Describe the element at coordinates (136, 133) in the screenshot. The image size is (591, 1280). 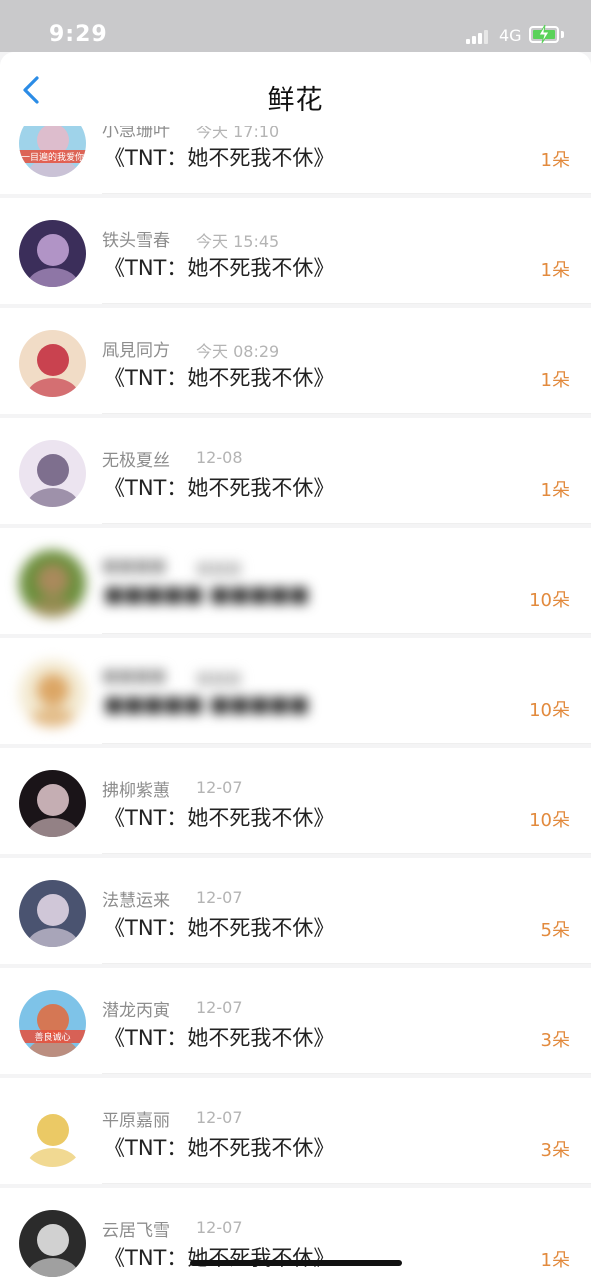
I see `sender-name: 小急珊叶` at that location.